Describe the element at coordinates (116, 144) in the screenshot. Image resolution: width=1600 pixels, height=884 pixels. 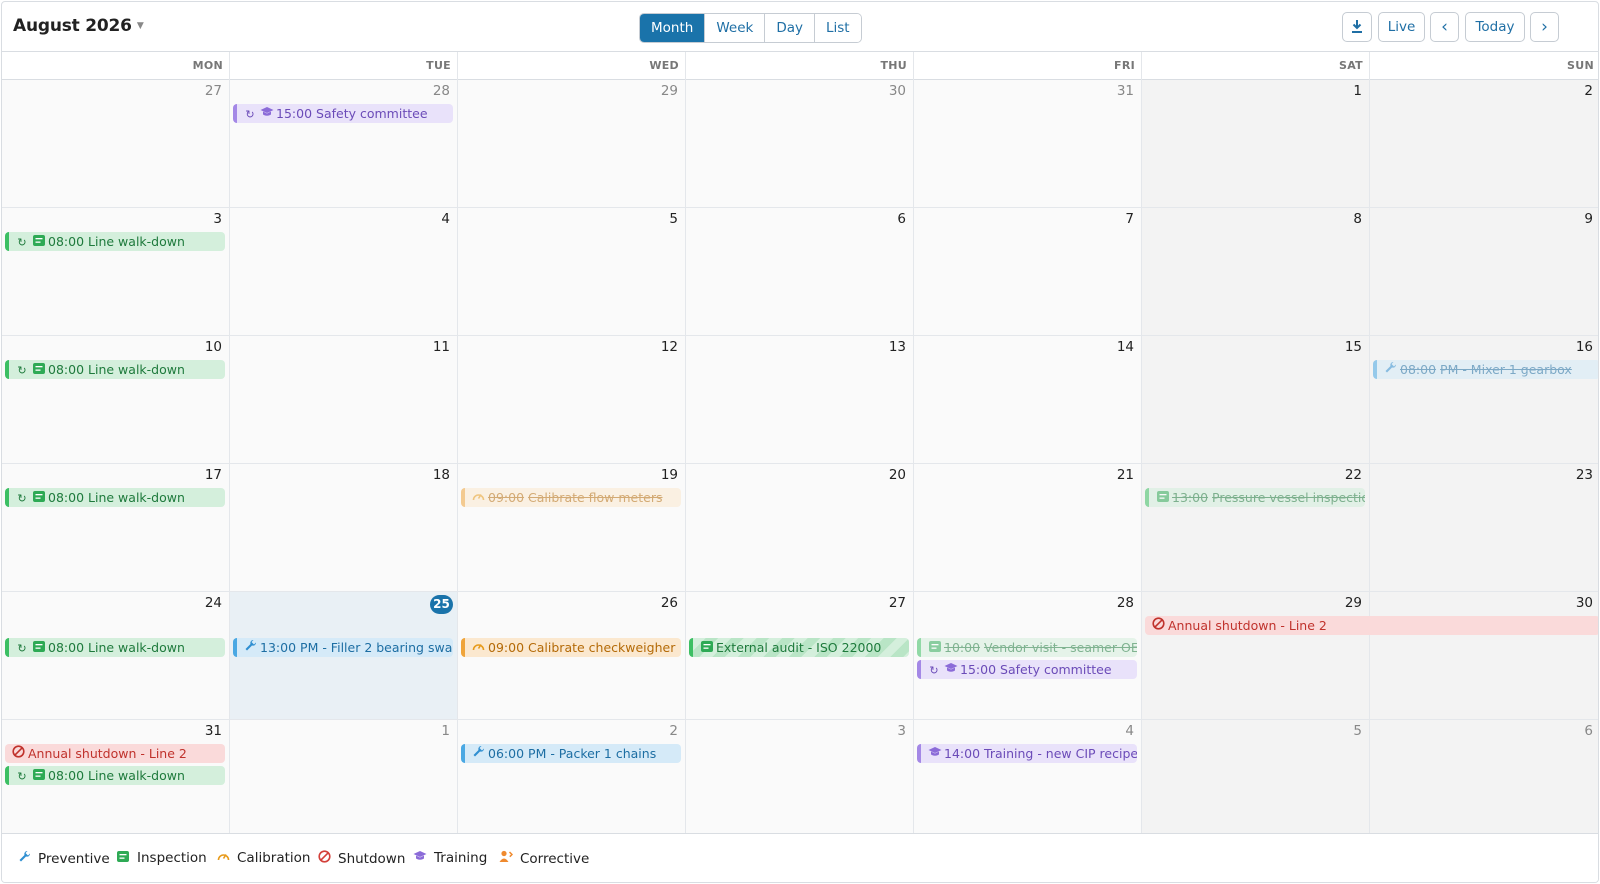
I see `day-cell: 27` at that location.